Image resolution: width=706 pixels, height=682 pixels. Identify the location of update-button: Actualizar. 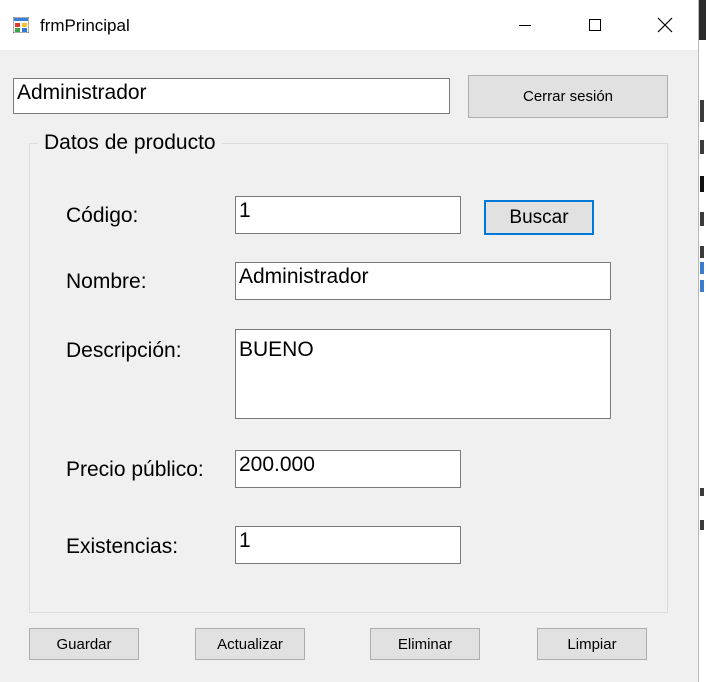
(250, 644).